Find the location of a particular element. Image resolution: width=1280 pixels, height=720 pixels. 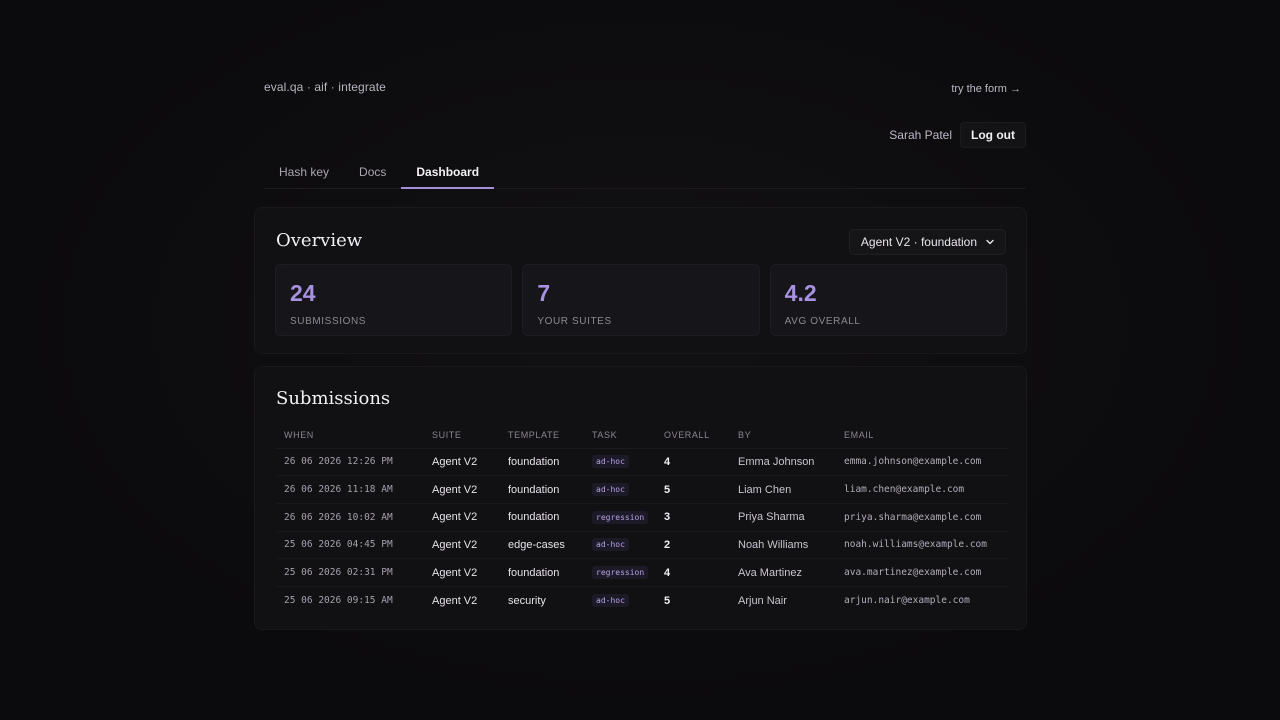

stat-submissions: 24 SUBMISSIONS is located at coordinates (394, 300).